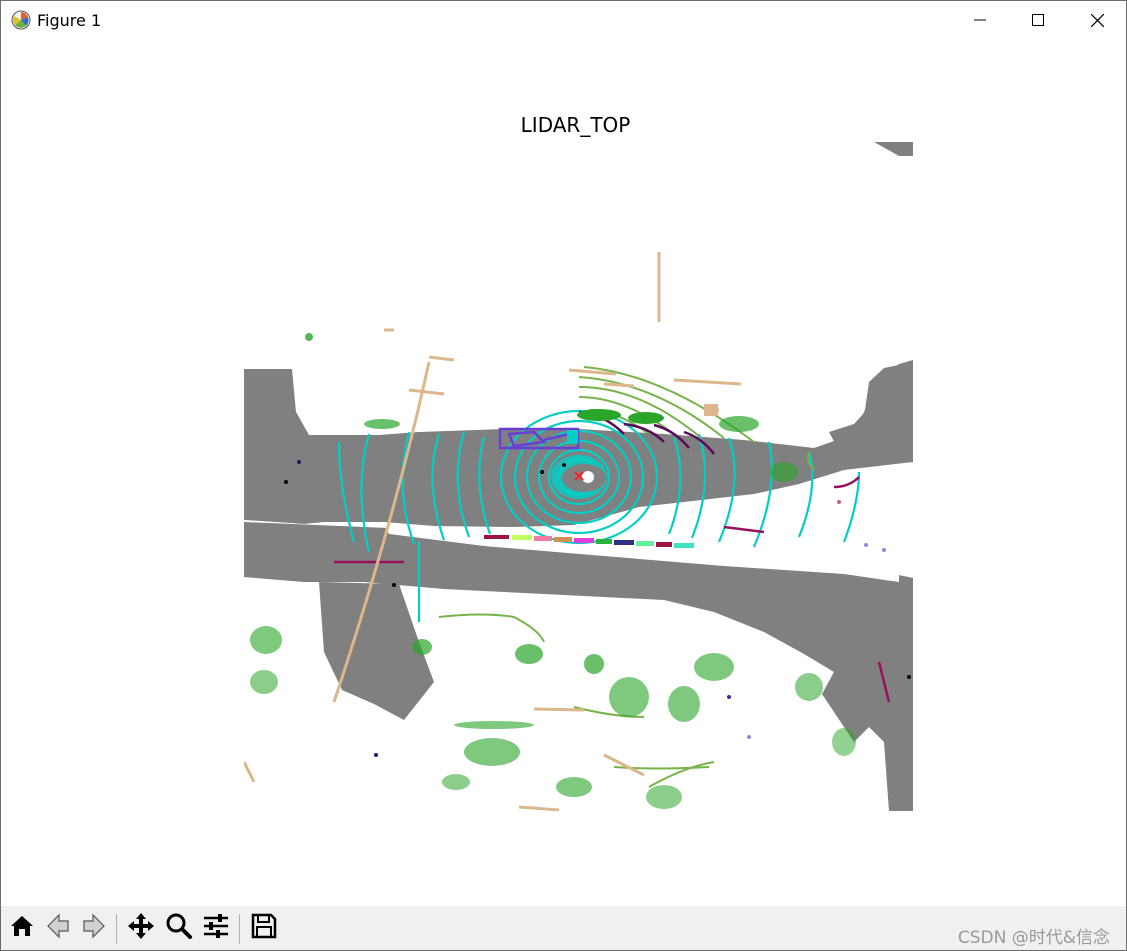 The height and width of the screenshot is (951, 1127). I want to click on configure-subplots-button, so click(216, 928).